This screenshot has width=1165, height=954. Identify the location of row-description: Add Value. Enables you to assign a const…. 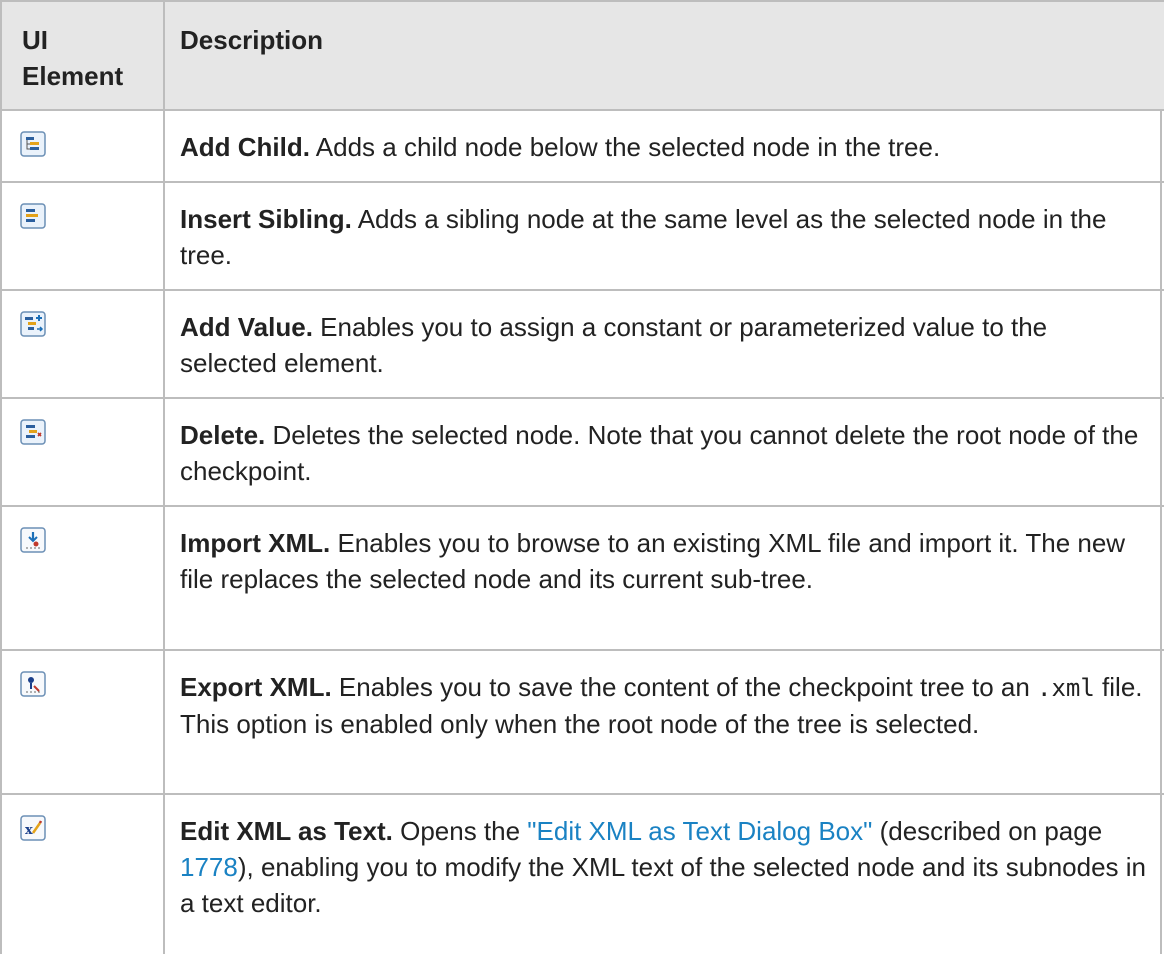
(664, 345).